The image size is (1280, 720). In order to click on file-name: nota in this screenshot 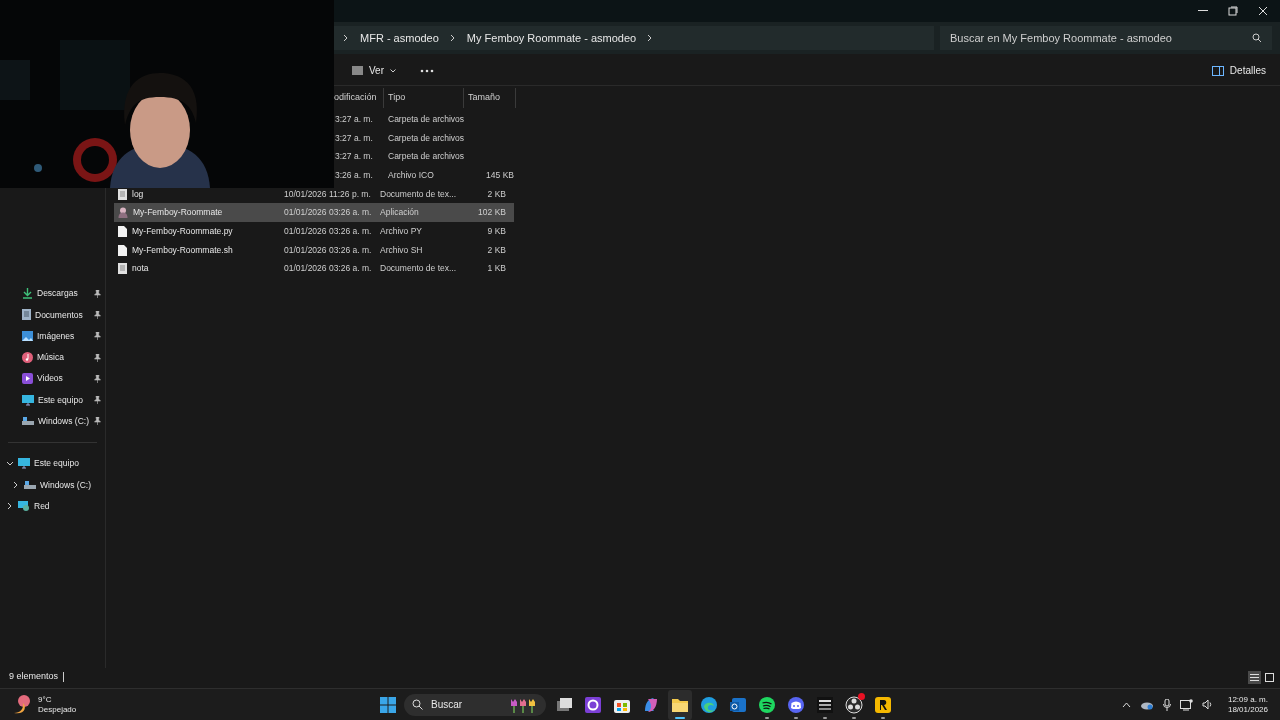, I will do `click(140, 269)`.